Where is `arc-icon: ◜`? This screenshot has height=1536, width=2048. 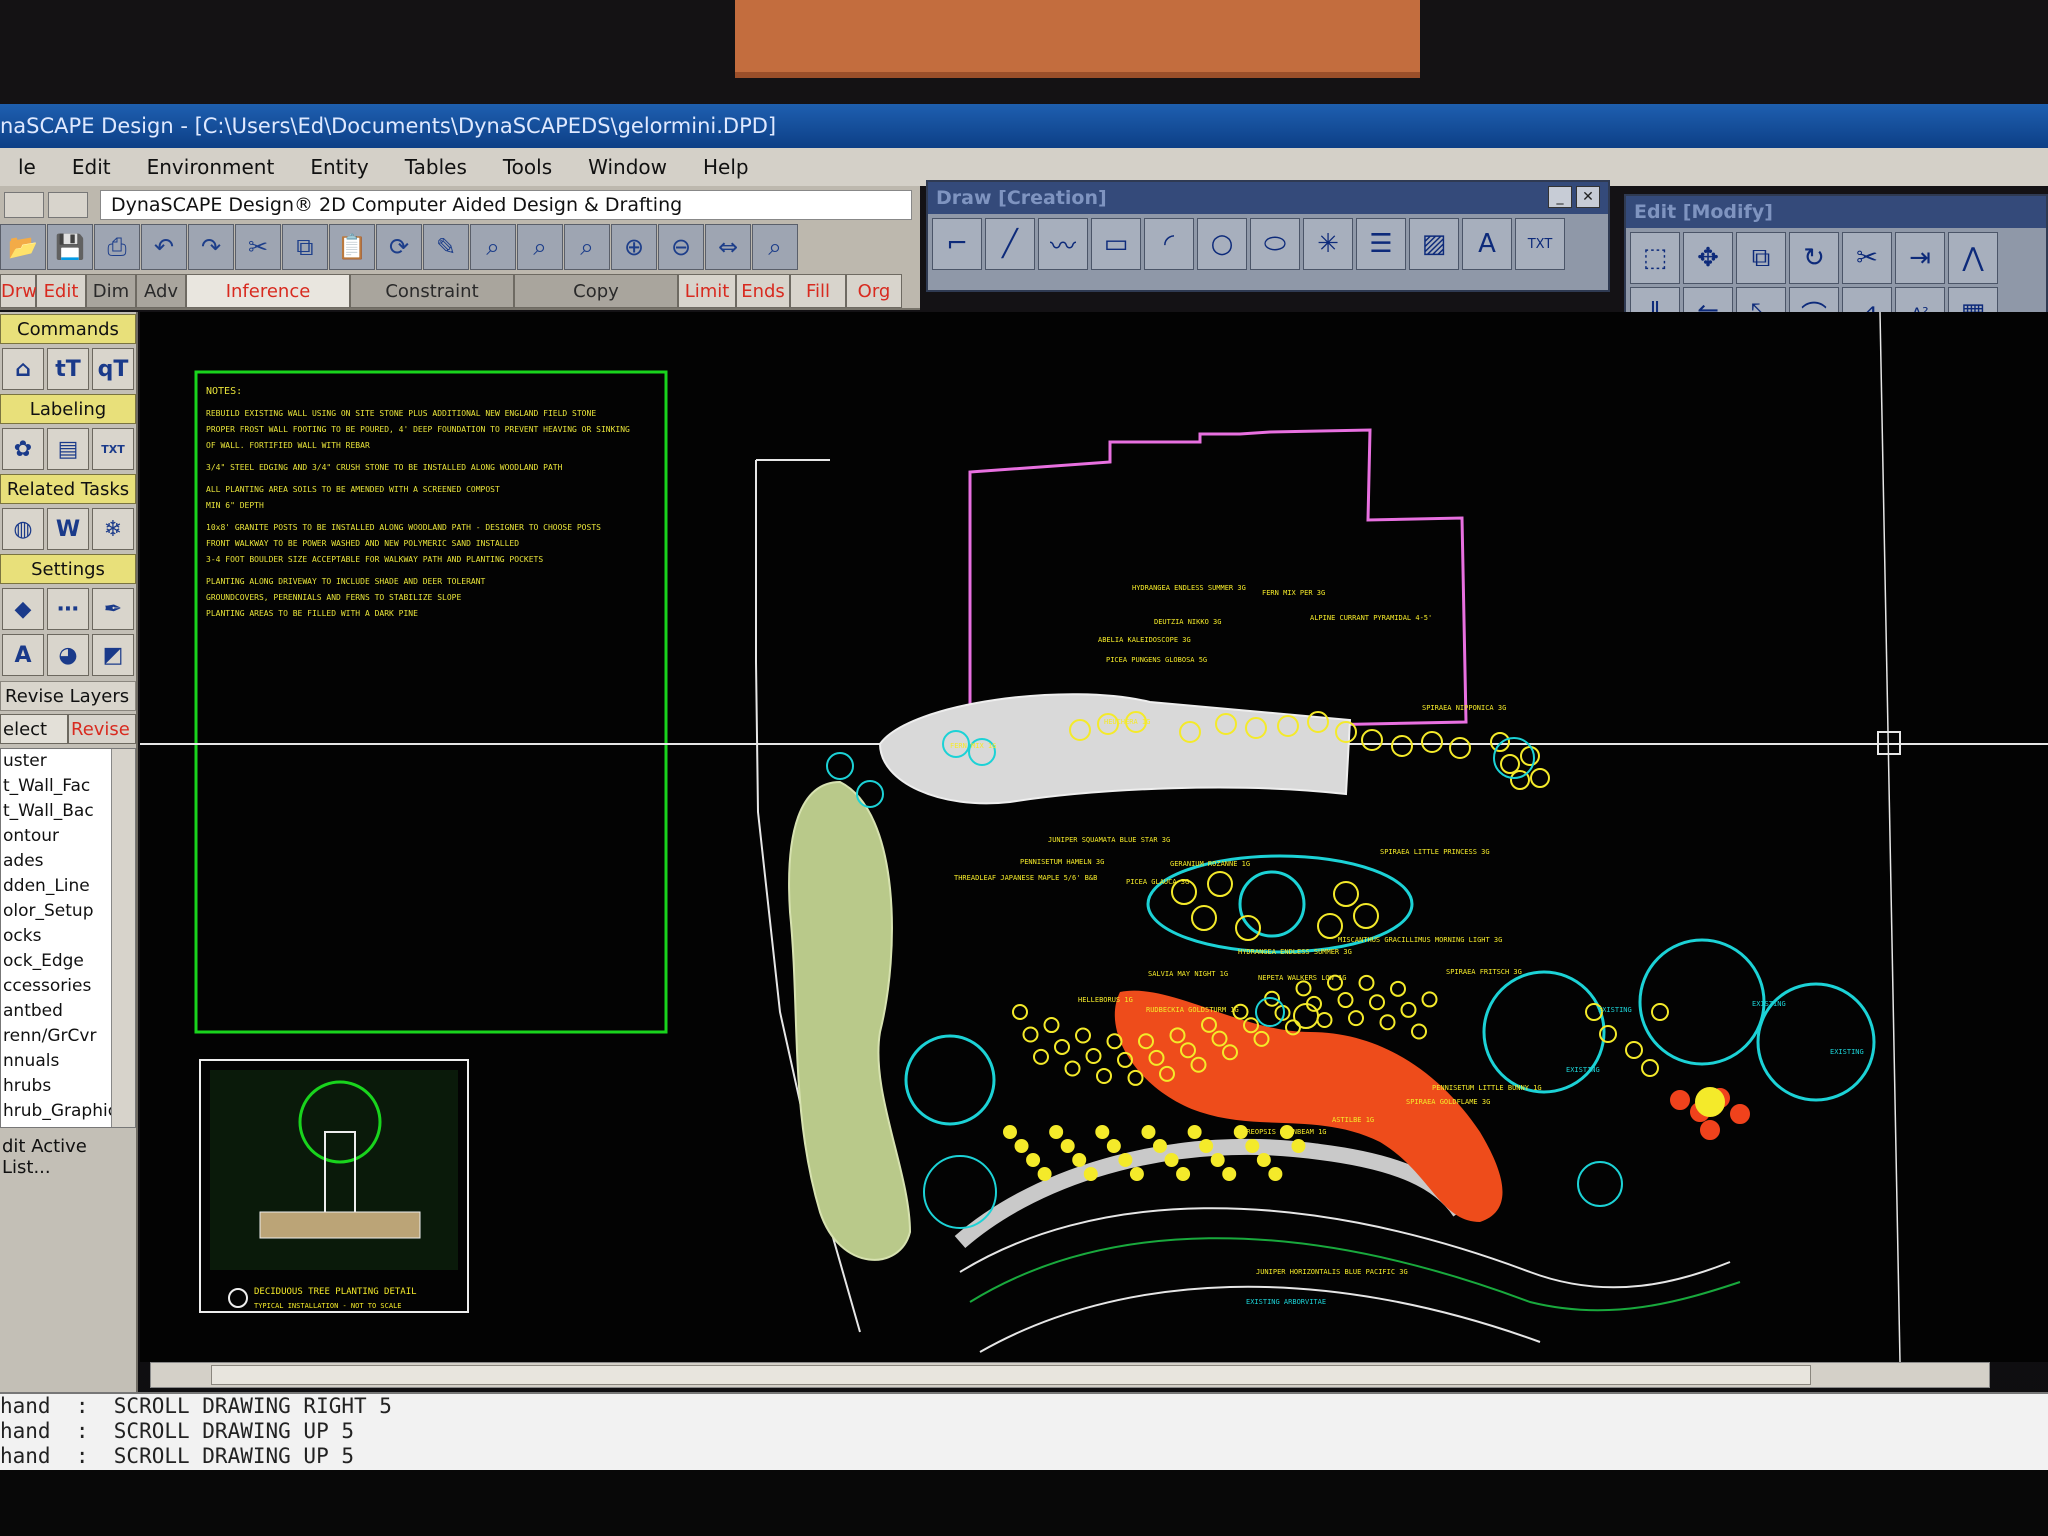 arc-icon: ◜ is located at coordinates (1169, 244).